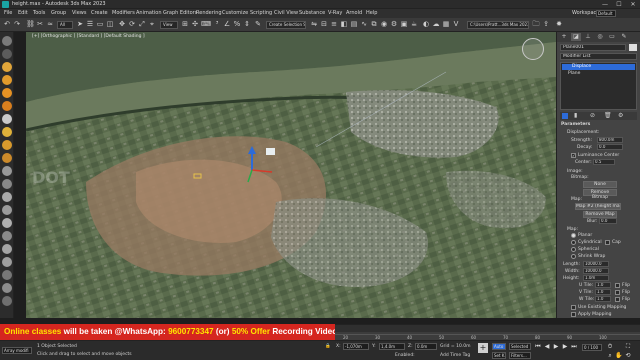 This screenshot has width=640, height=360. Describe the element at coordinates (603, 285) in the screenshot. I see `u-tile-spinner: 1.0` at that location.